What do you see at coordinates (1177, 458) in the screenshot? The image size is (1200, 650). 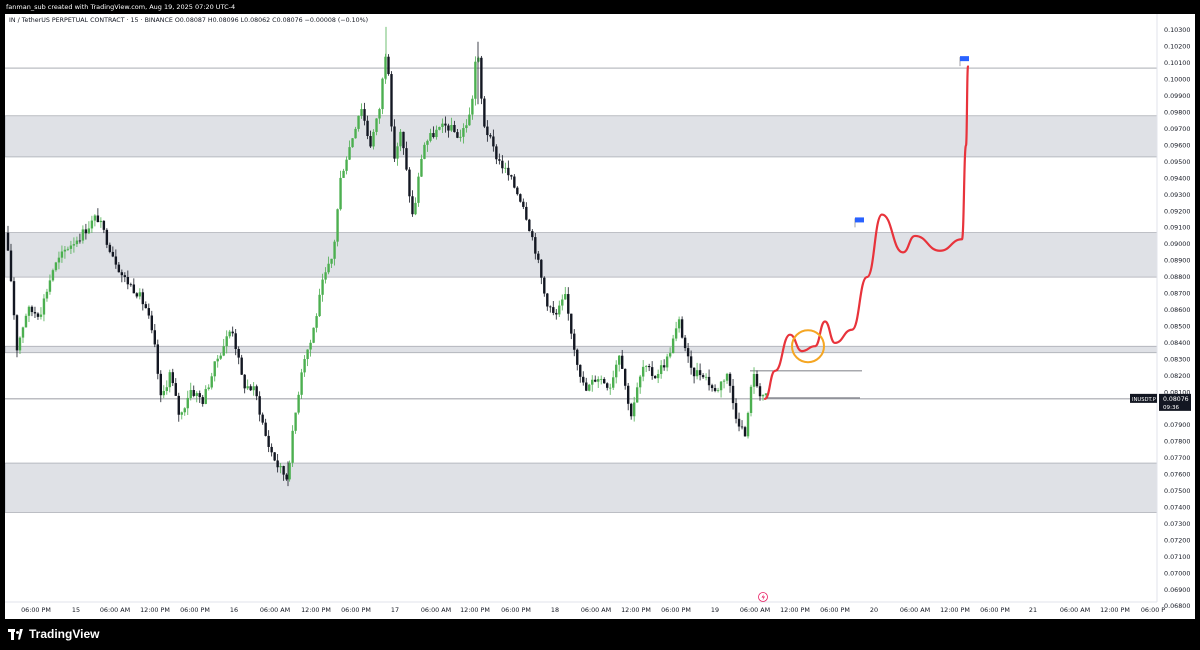 I see `price-tick-label: 0.07700` at bounding box center [1177, 458].